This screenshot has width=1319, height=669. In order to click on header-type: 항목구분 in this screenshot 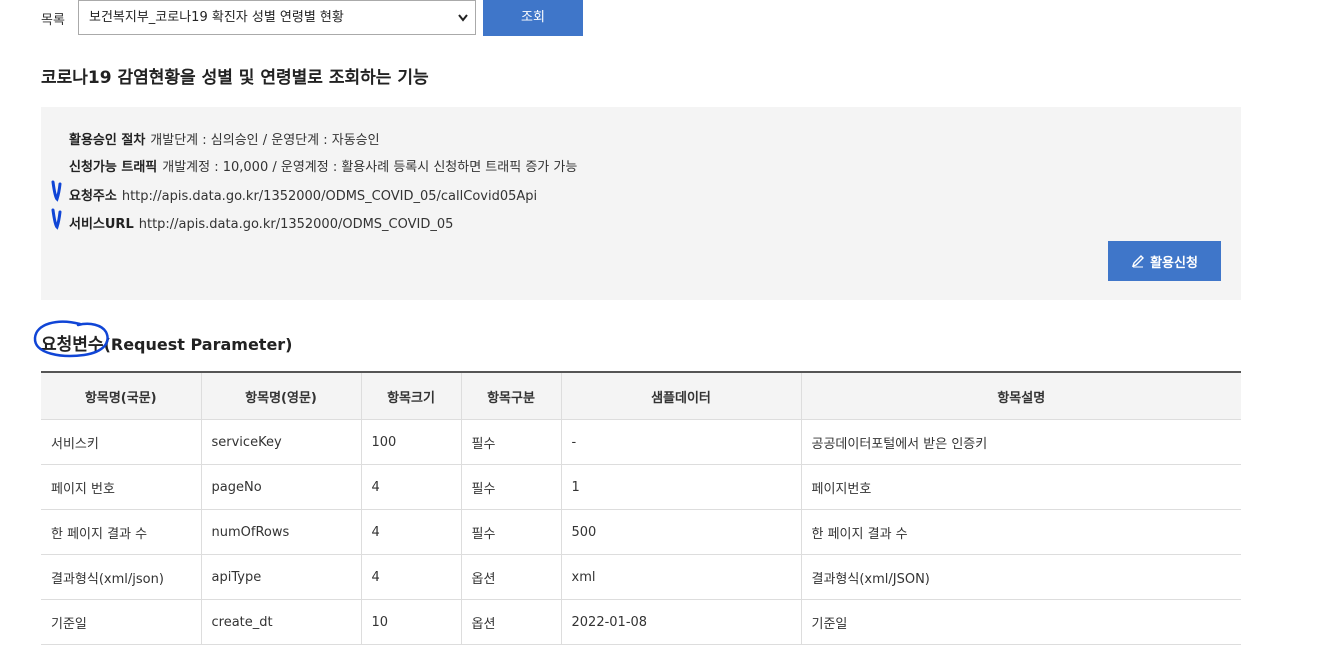, I will do `click(511, 396)`.